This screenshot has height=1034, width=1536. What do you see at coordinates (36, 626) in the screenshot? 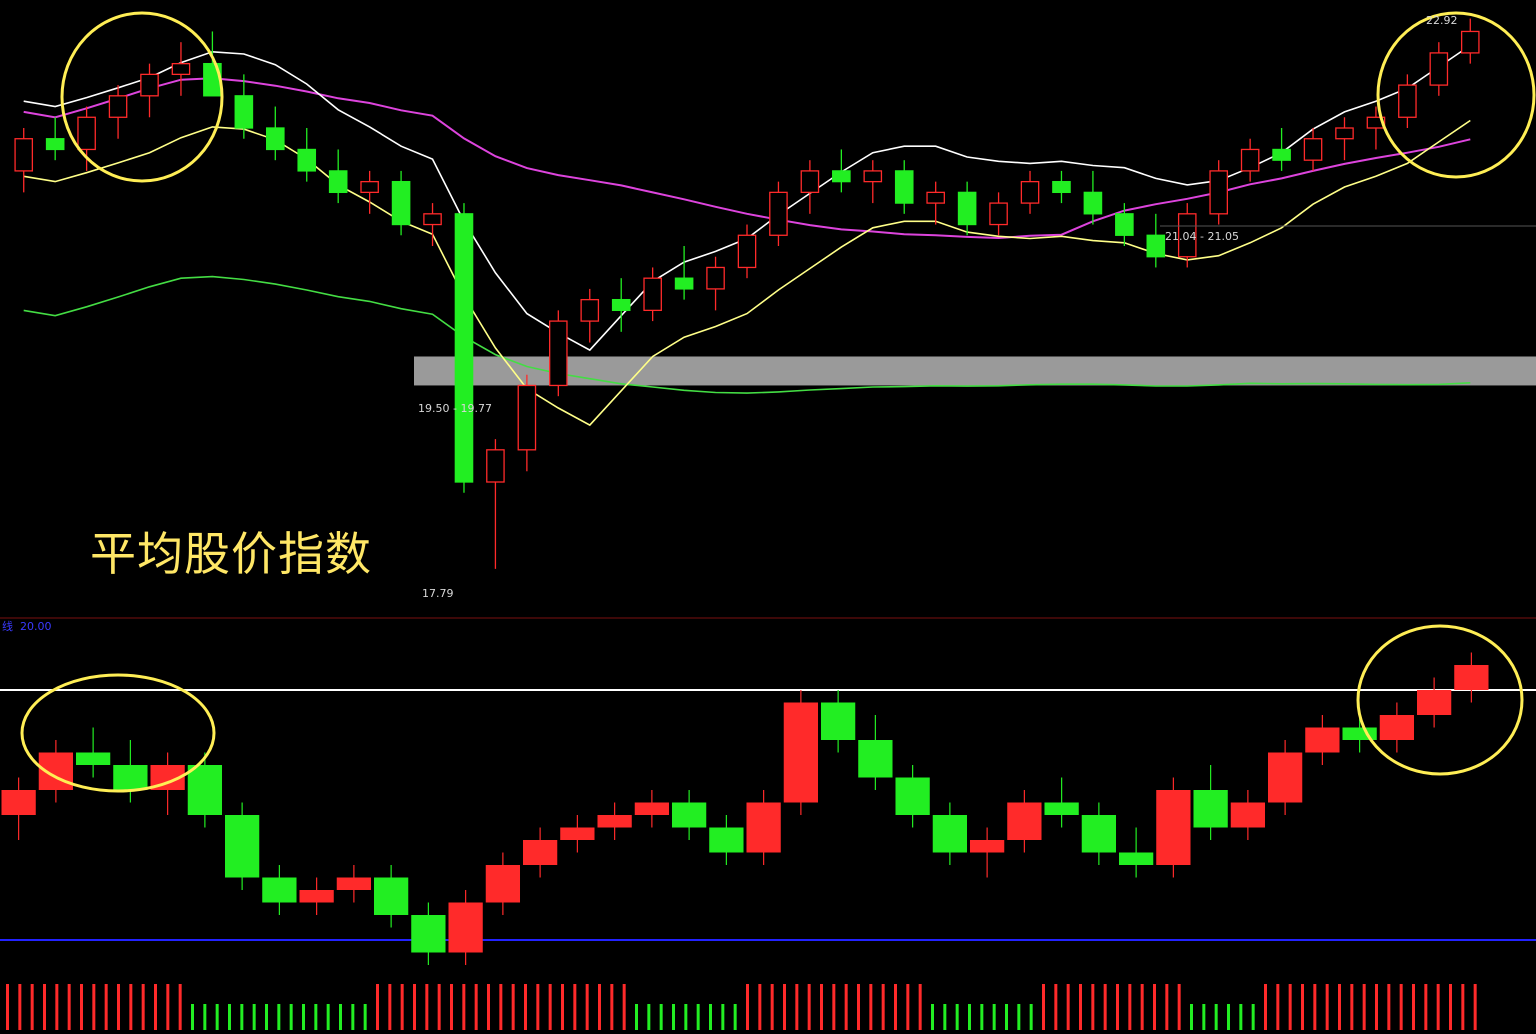
I see `lower-panel-value: 20.00` at bounding box center [36, 626].